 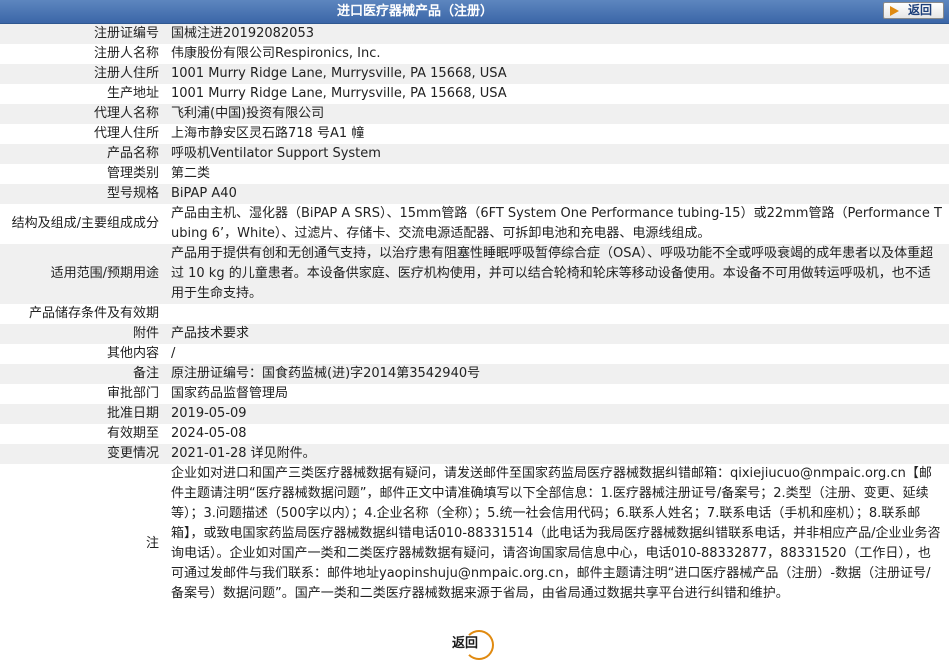 I want to click on back-button-bottom: 返回, so click(x=474, y=644).